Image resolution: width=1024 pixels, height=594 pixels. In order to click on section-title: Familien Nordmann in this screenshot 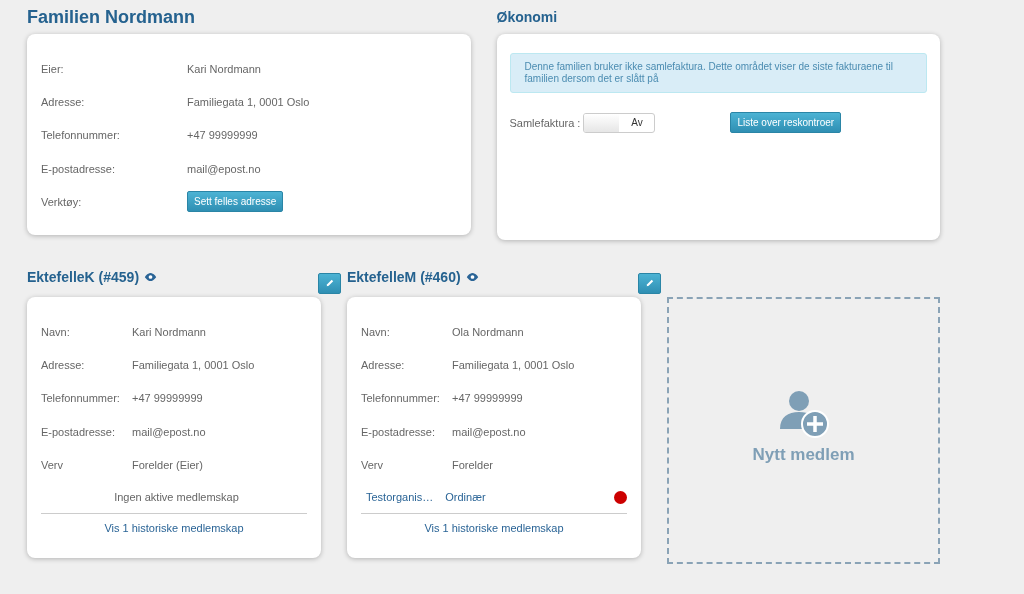, I will do `click(112, 16)`.